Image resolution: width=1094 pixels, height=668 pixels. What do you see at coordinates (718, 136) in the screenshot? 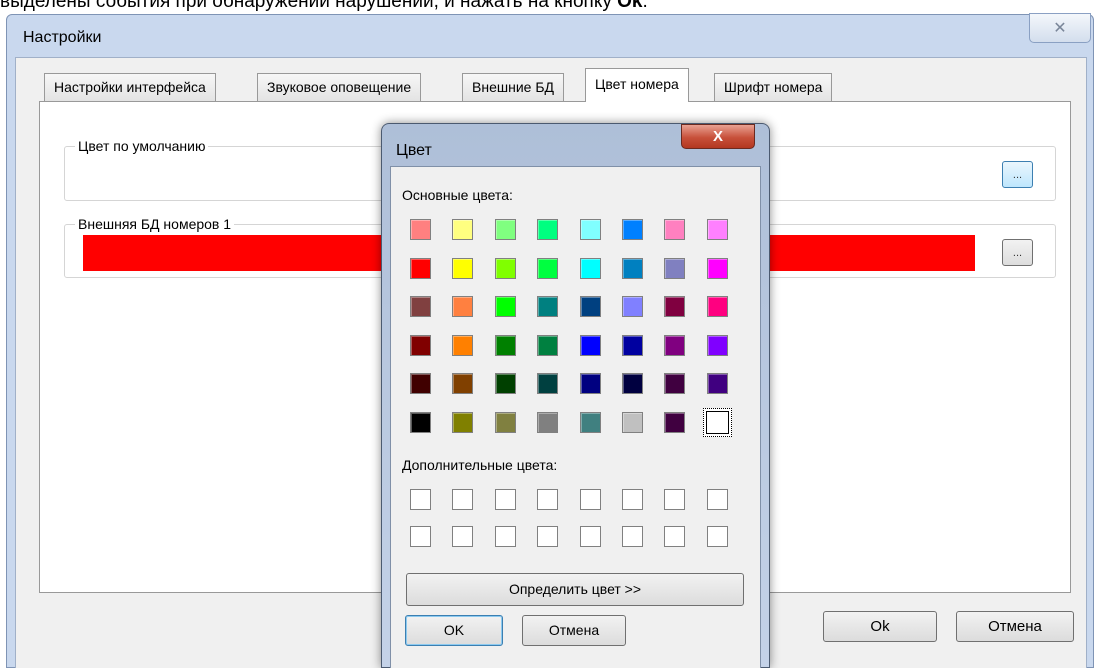
I see `close-icon: X` at bounding box center [718, 136].